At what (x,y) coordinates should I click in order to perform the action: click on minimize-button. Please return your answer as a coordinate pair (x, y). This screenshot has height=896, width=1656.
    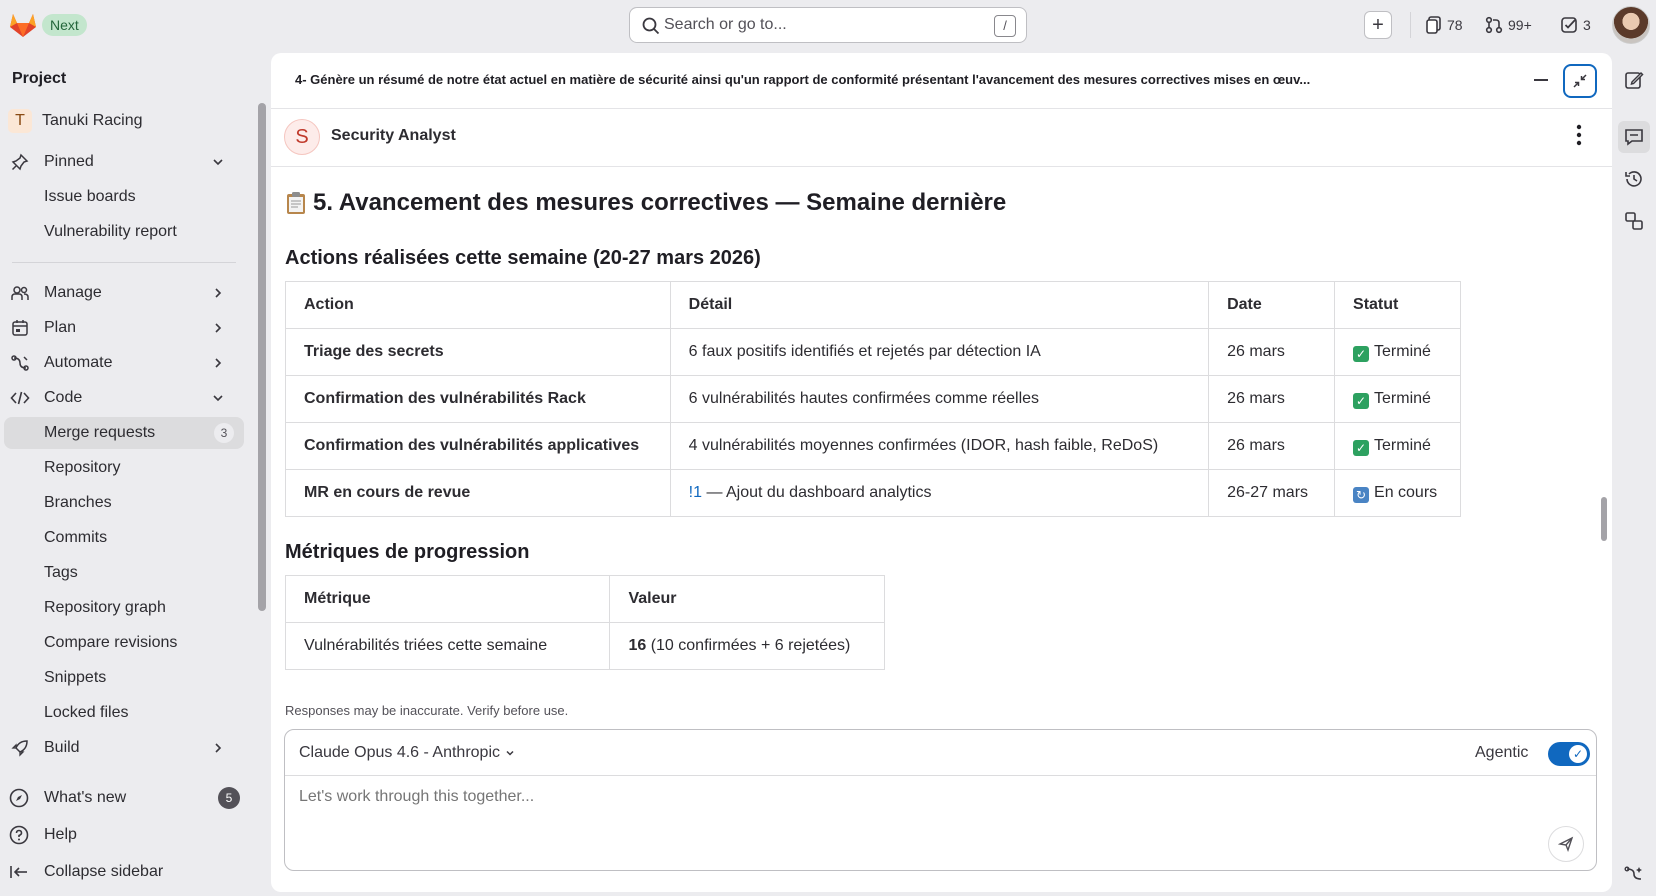
    Looking at the image, I should click on (1541, 80).